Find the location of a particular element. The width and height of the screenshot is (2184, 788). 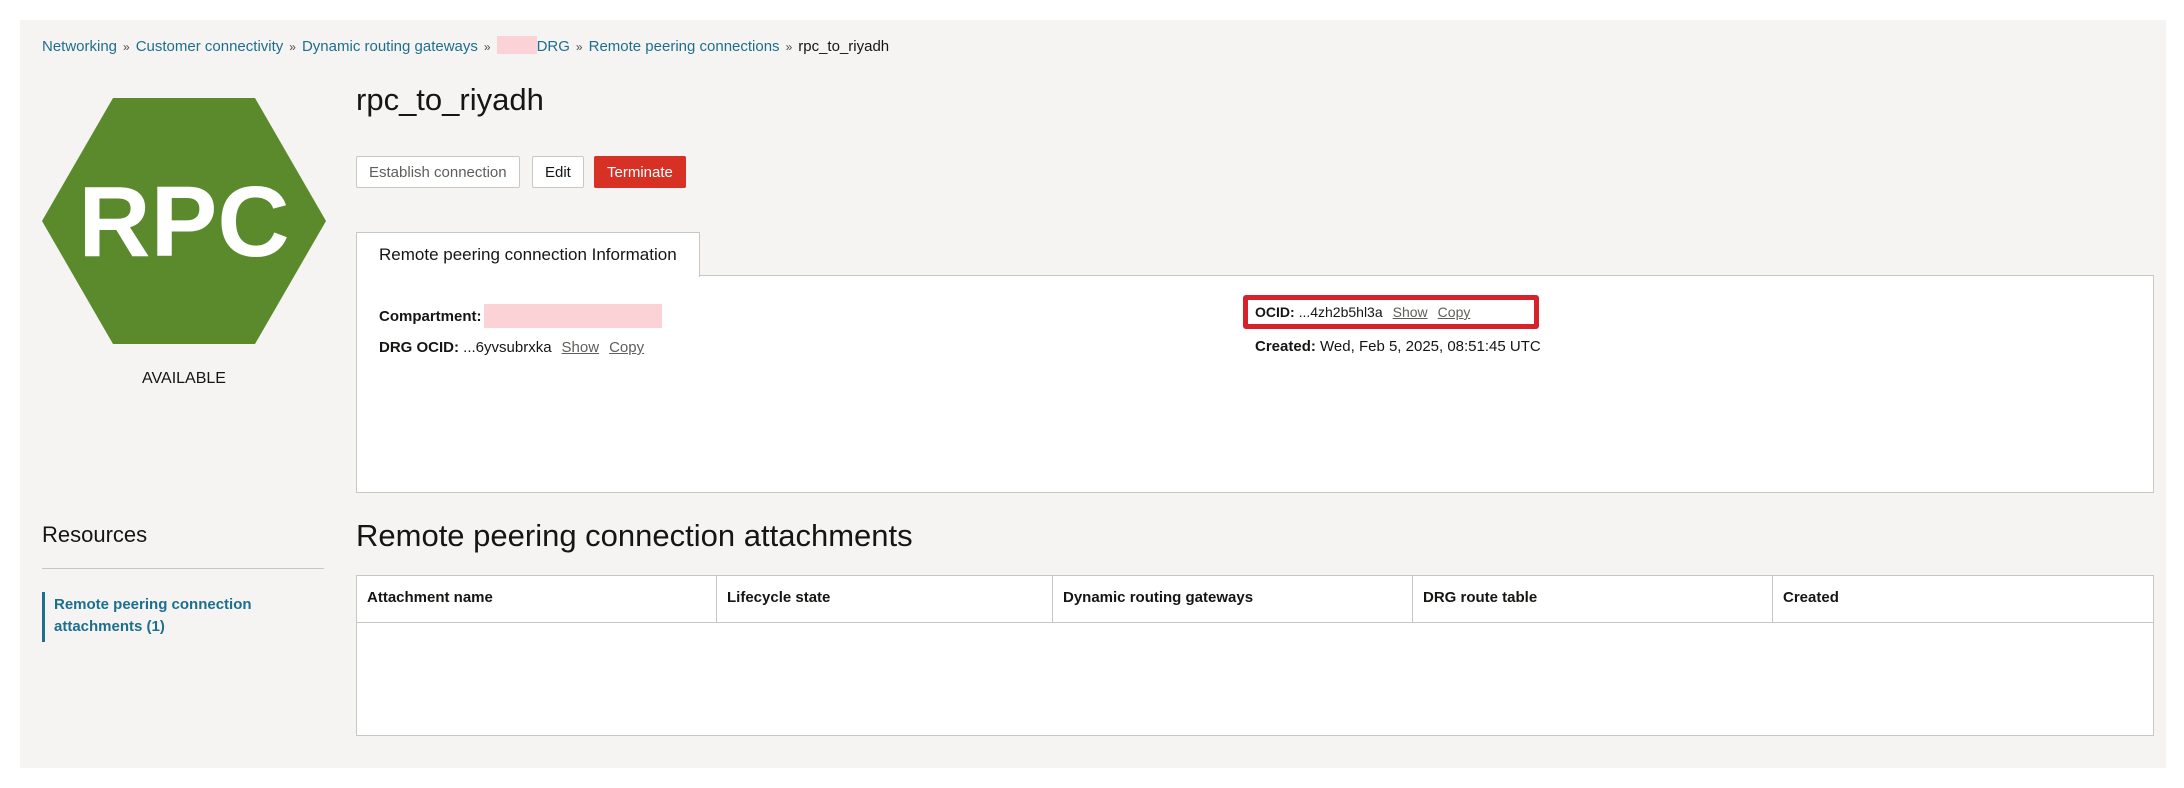

breadcrumb-drg: DRG is located at coordinates (553, 46).